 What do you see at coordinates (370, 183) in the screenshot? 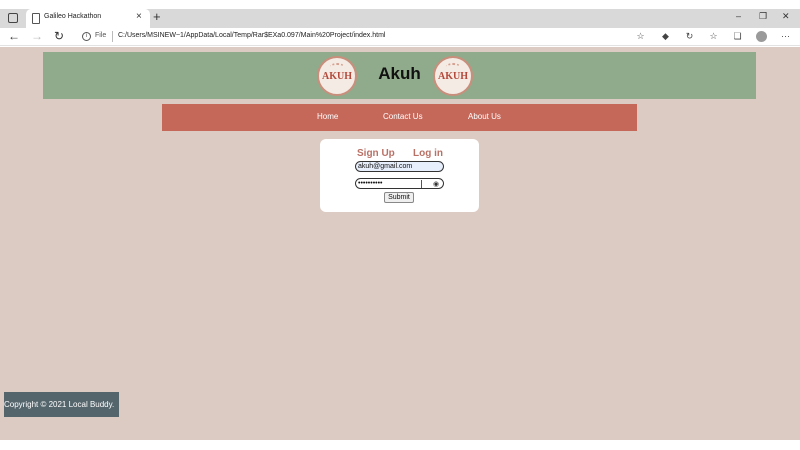
I see `password-value: ••••••••••` at bounding box center [370, 183].